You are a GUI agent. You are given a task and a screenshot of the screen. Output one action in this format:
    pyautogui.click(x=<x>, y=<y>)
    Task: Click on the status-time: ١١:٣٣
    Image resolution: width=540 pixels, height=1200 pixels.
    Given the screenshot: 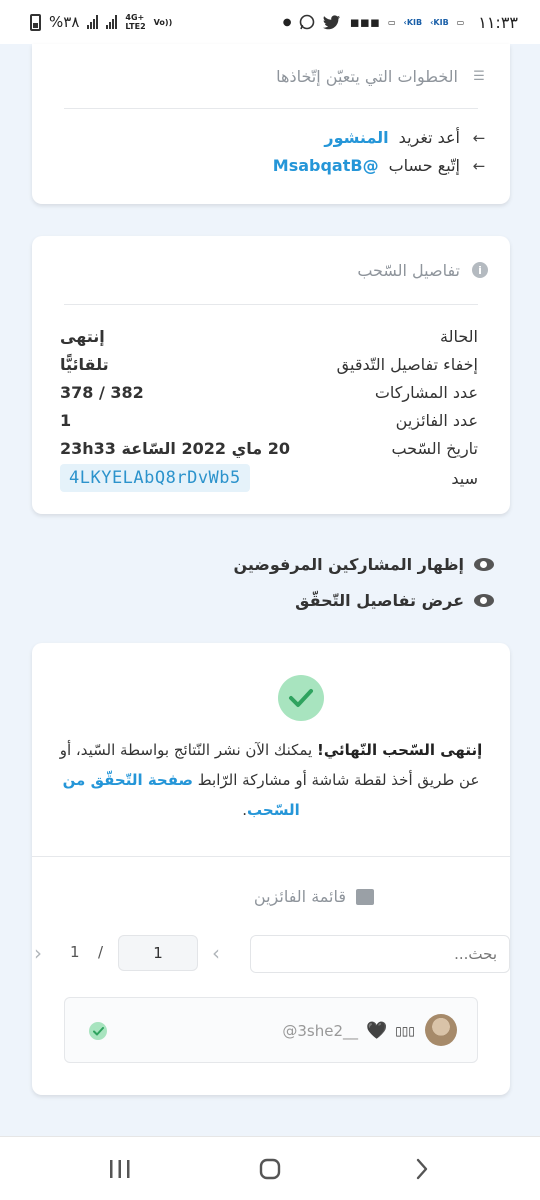 What is the action you would take?
    pyautogui.click(x=498, y=22)
    